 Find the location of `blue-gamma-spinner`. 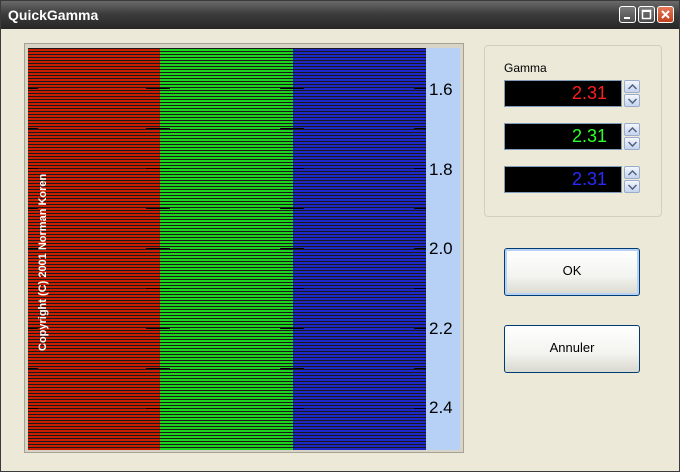

blue-gamma-spinner is located at coordinates (632, 179).